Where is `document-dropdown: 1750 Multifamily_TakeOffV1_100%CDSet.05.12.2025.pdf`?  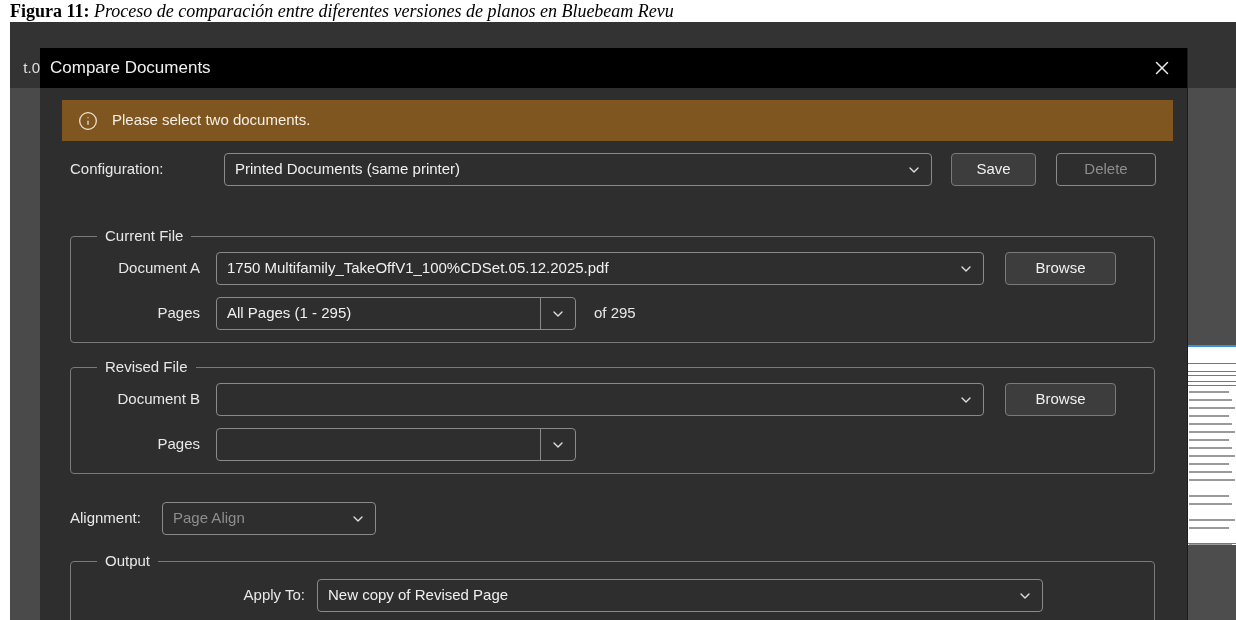
document-dropdown: 1750 Multifamily_TakeOffV1_100%CDSet.05.12.2025.pdf is located at coordinates (600, 268).